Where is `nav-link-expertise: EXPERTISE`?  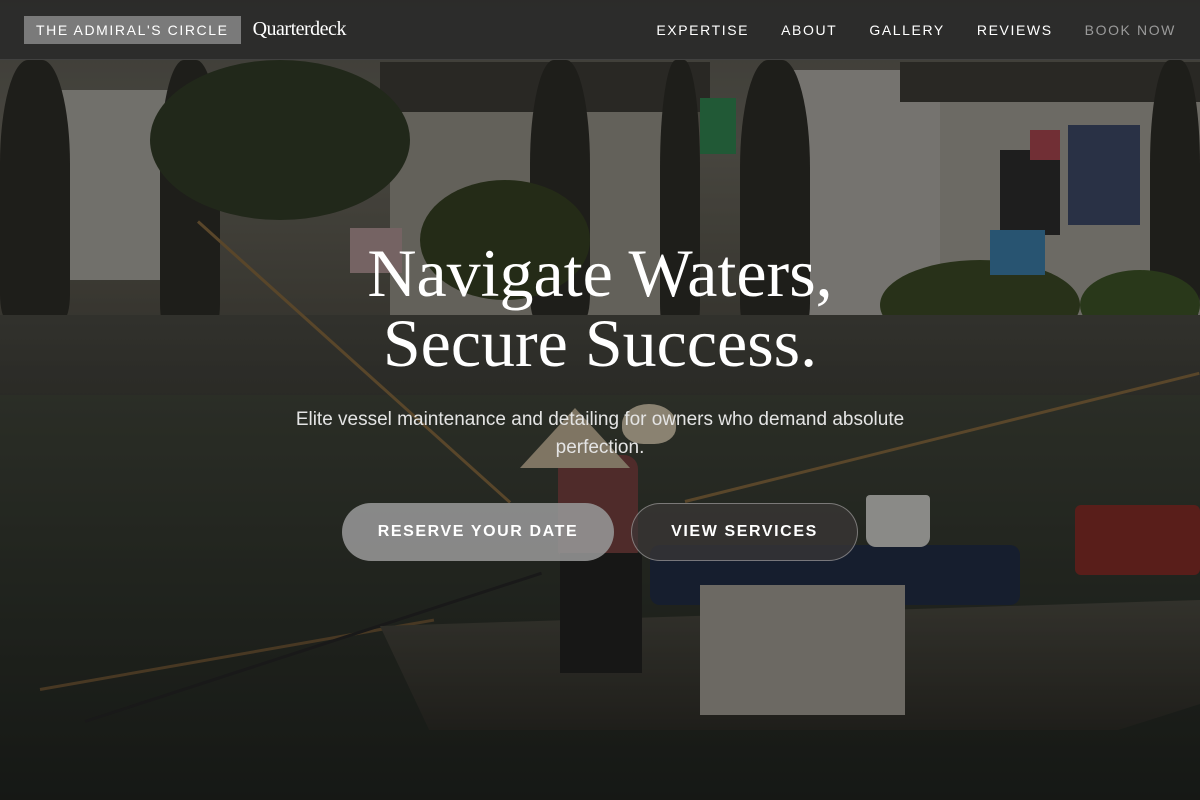
nav-link-expertise: EXPERTISE is located at coordinates (702, 30).